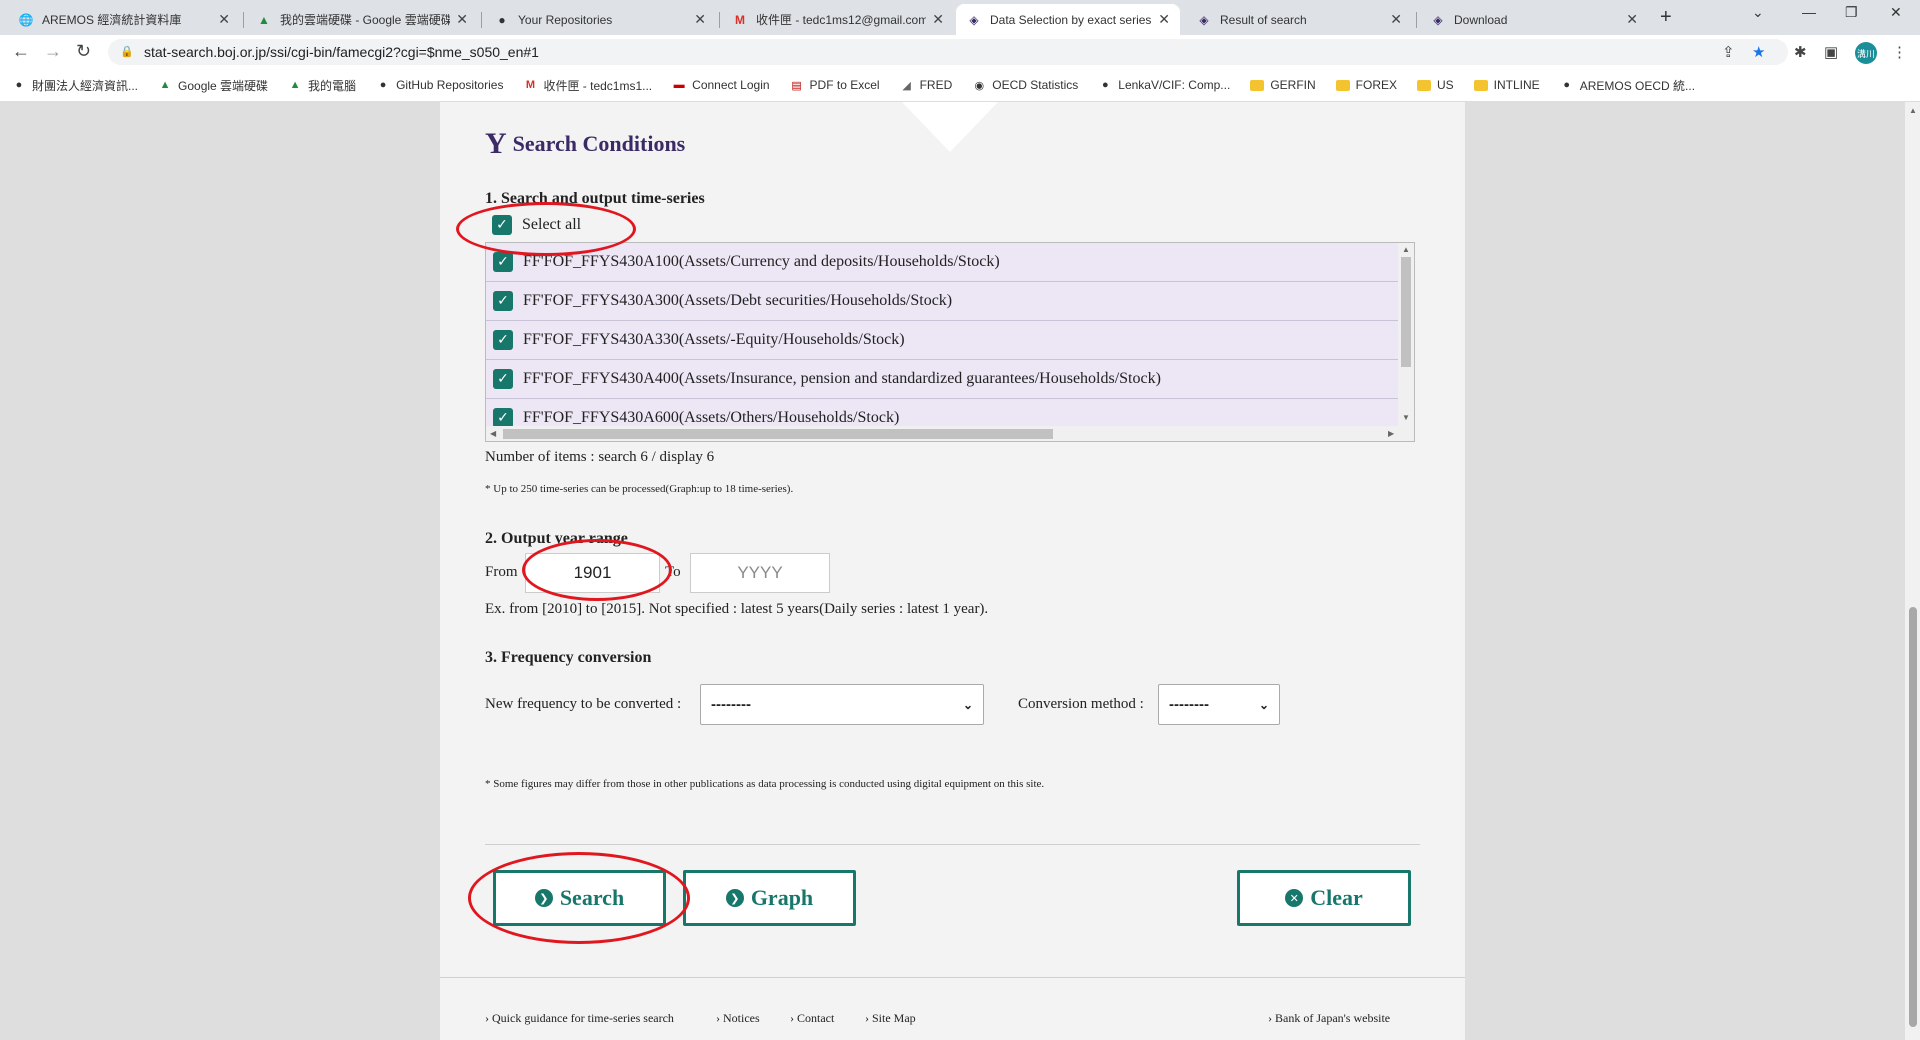  I want to click on clear-button: ✕ Clear, so click(1324, 898).